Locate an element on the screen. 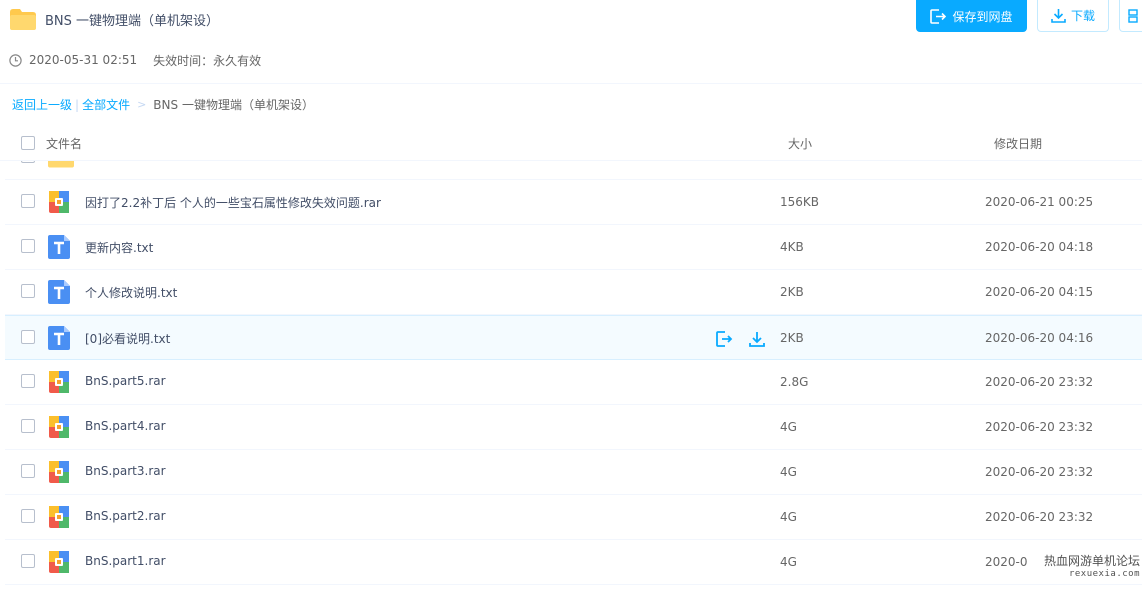 The height and width of the screenshot is (590, 1142). download-button: 下载 is located at coordinates (1073, 16).